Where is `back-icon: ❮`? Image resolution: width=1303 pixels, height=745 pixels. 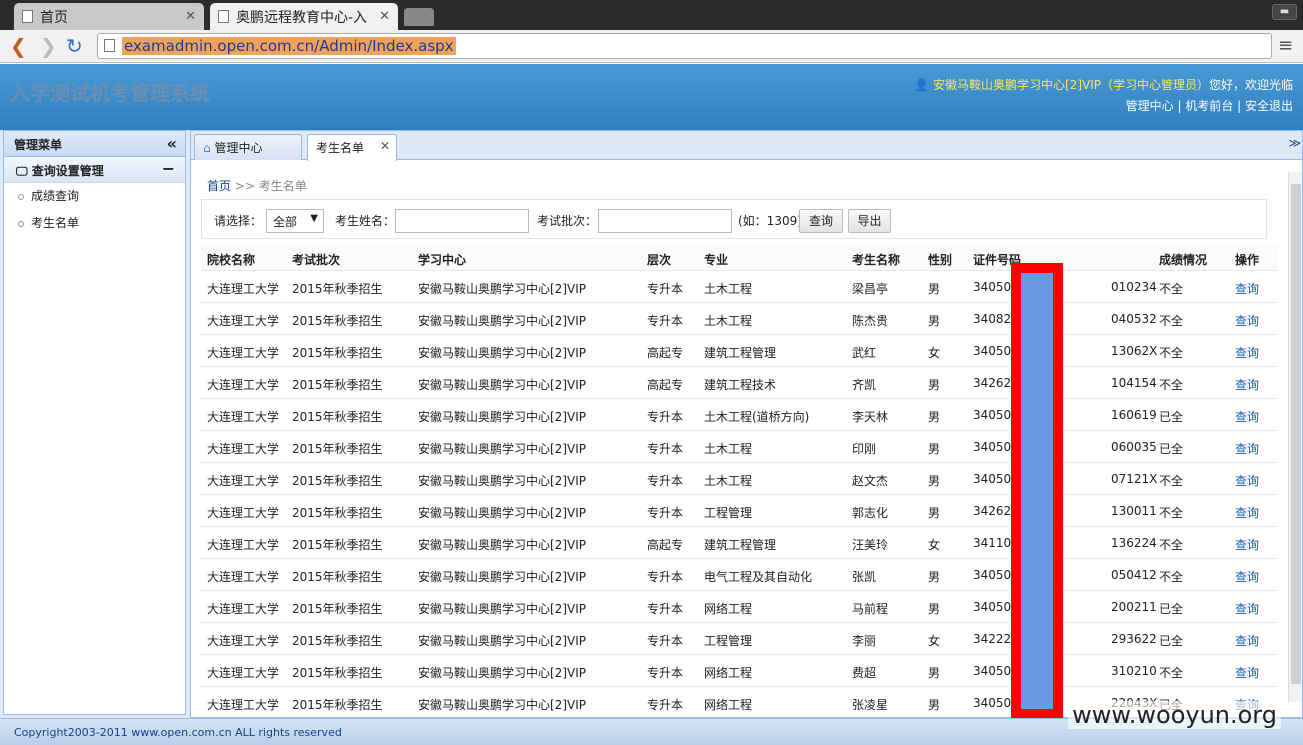
back-icon: ❮ is located at coordinates (18, 46).